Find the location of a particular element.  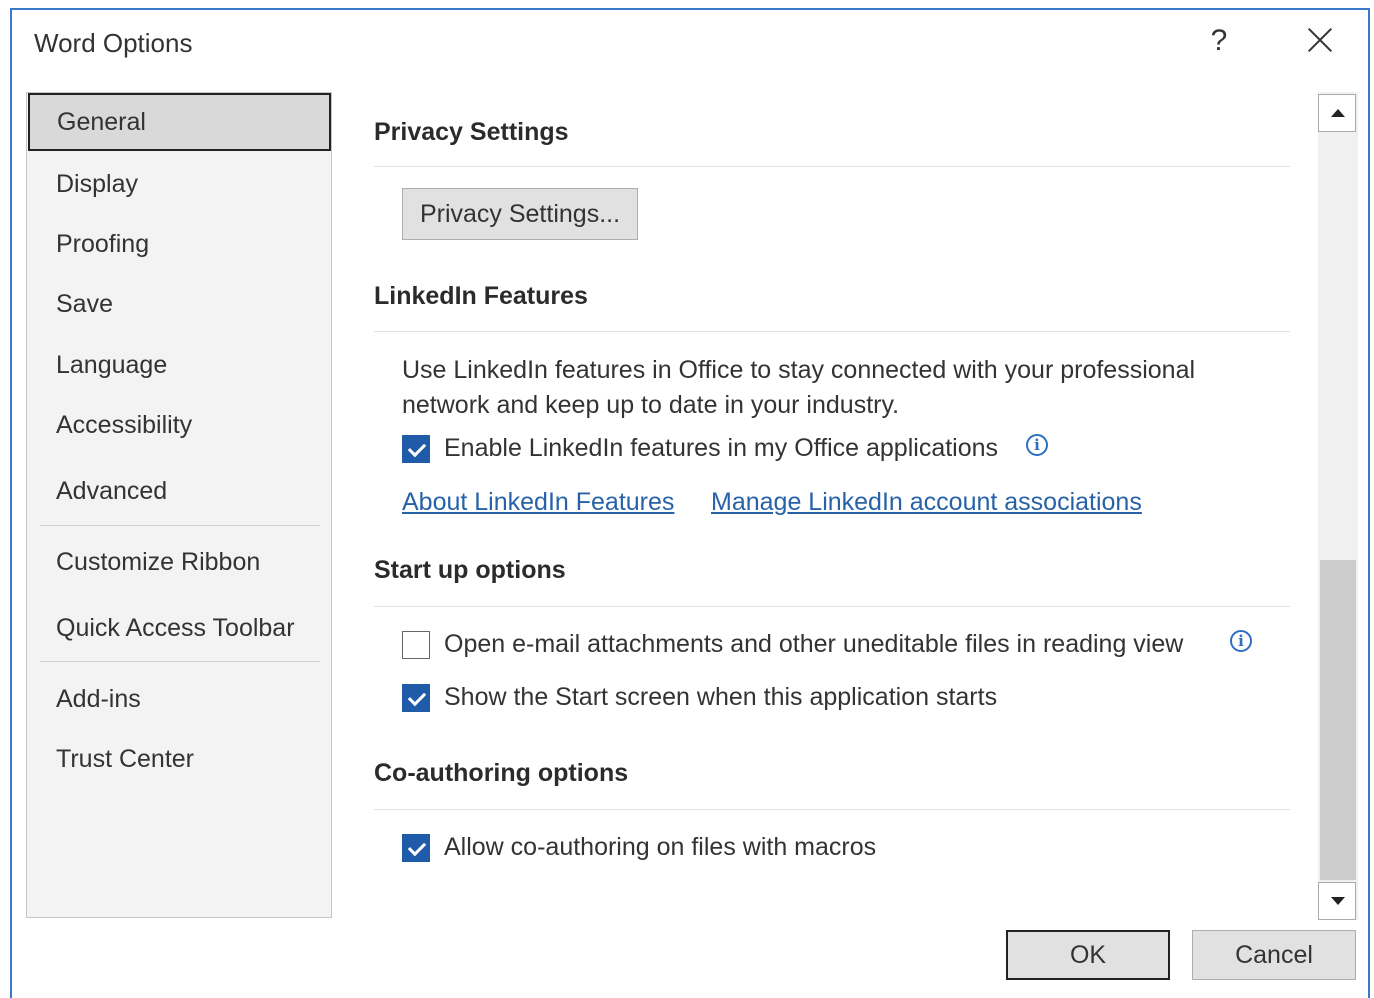

ok-button: OK is located at coordinates (1088, 955).